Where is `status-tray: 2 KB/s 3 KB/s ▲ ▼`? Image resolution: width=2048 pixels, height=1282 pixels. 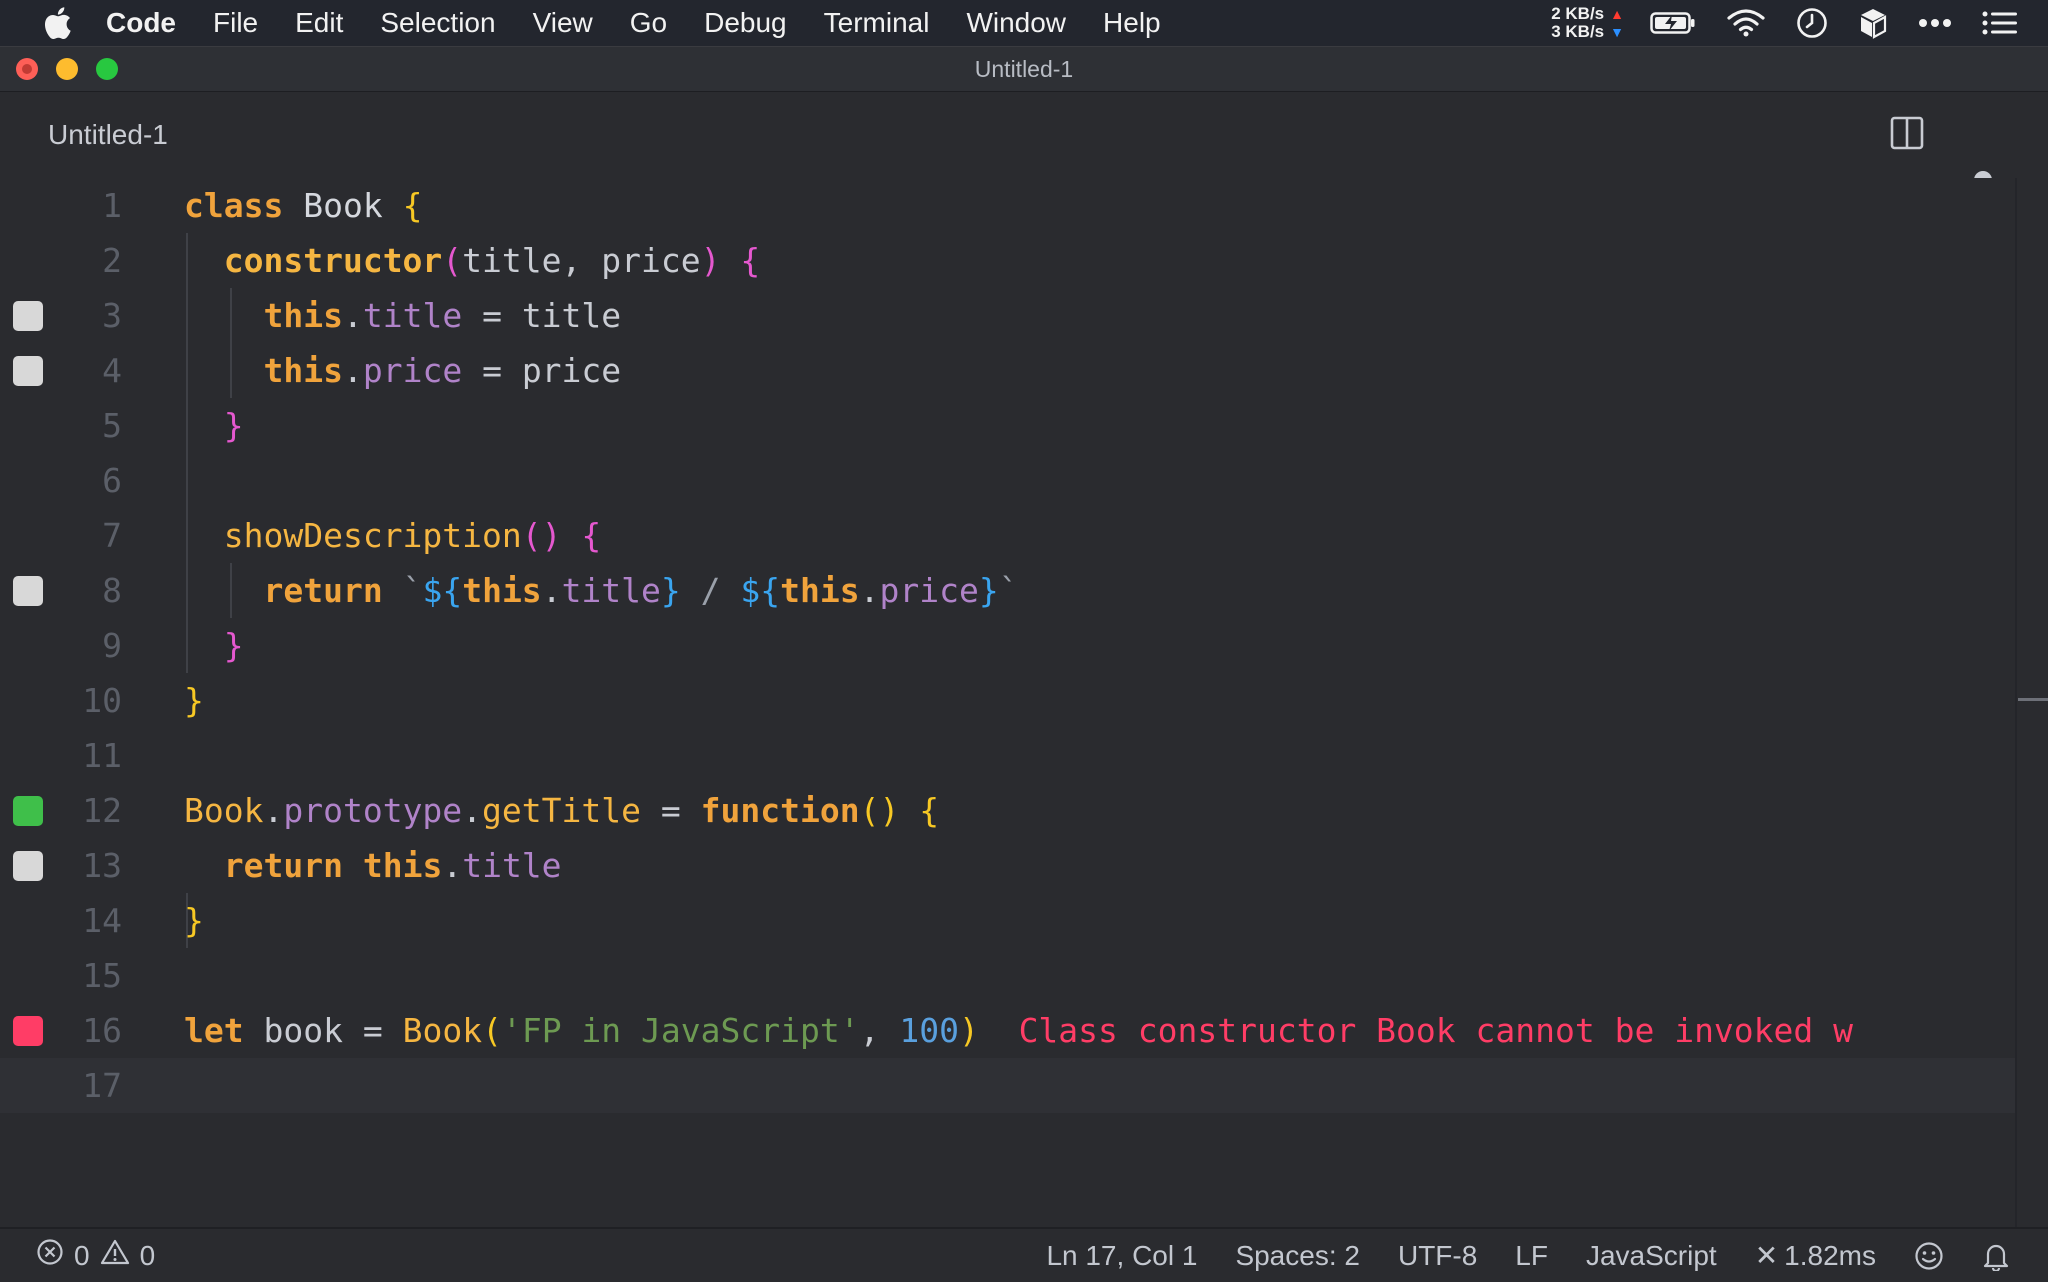 status-tray: 2 KB/s 3 KB/s ▲ ▼ is located at coordinates (1799, 23).